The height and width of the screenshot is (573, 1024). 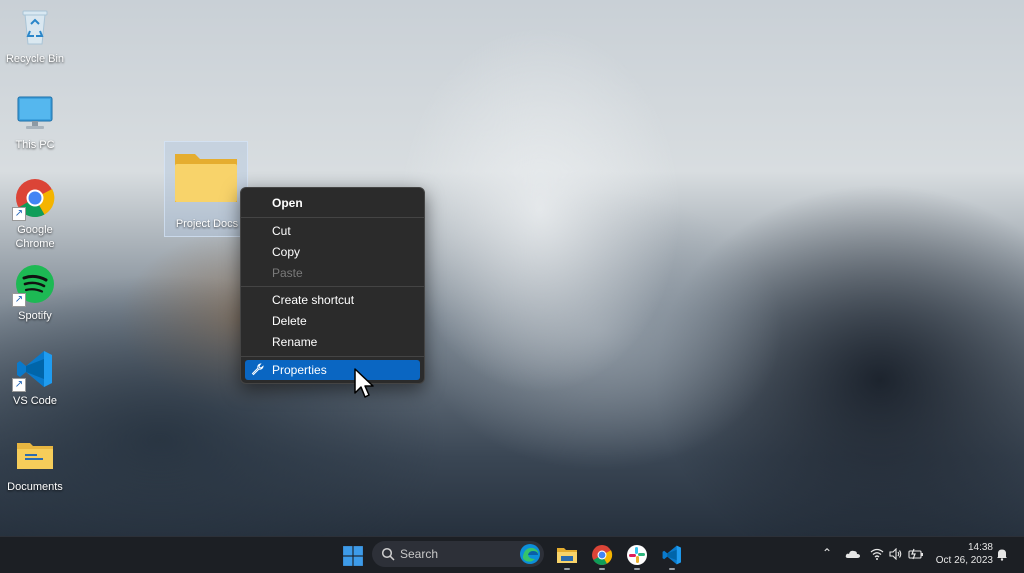 I want to click on desktop-icon-label: Recycle Bin, so click(x=35, y=59).